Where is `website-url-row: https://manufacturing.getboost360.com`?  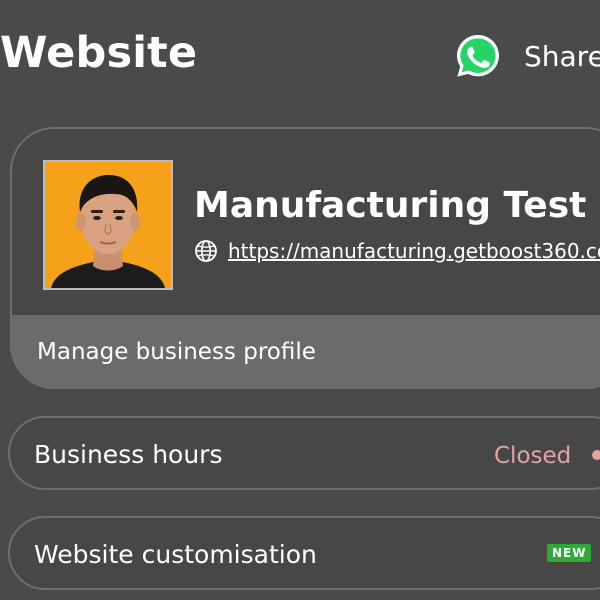
website-url-row: https://manufacturing.getboost360.com is located at coordinates (397, 251).